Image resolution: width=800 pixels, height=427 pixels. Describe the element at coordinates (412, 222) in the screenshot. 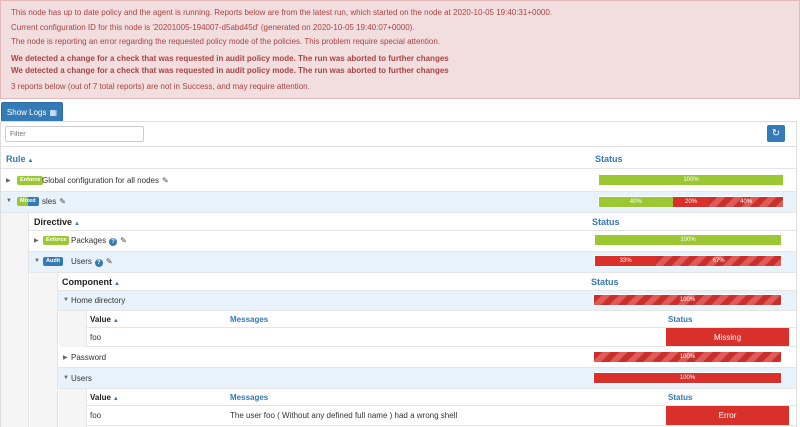

I see `directive-header-row: Directive ▲ Status` at that location.